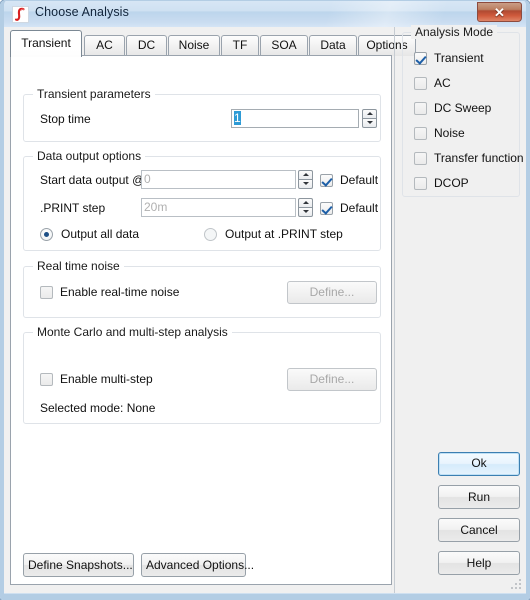 The width and height of the screenshot is (530, 600). I want to click on analysis-mode-dcop: DCOP, so click(441, 183).